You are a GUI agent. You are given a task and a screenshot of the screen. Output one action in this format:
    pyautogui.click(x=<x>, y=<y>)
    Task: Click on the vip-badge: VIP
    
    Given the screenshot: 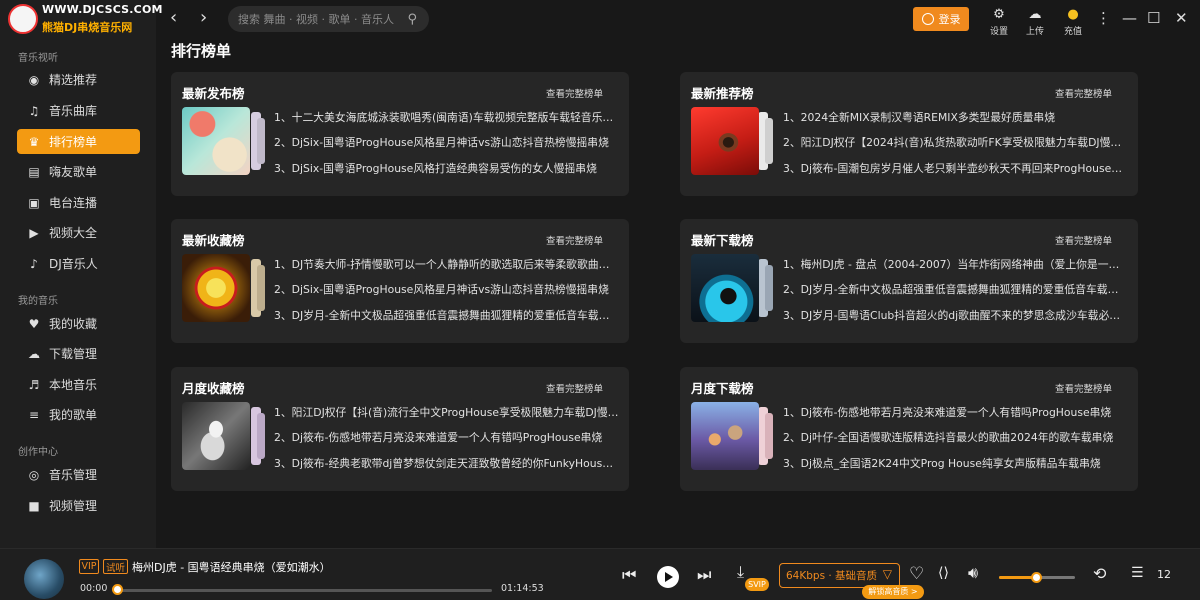 What is the action you would take?
    pyautogui.click(x=89, y=566)
    